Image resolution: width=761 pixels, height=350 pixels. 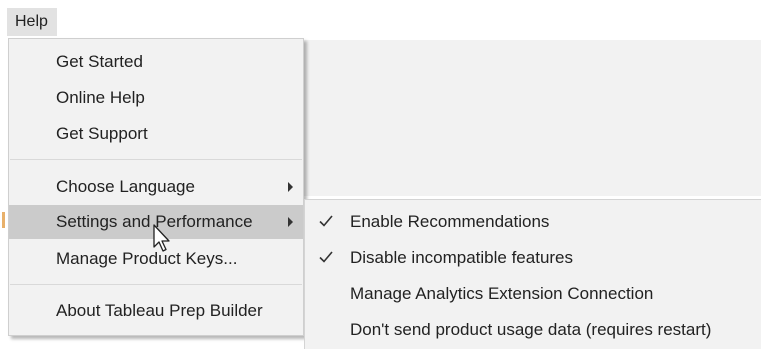 I want to click on submenu-item-label: Manage Analytics Extension Connection, so click(x=502, y=293).